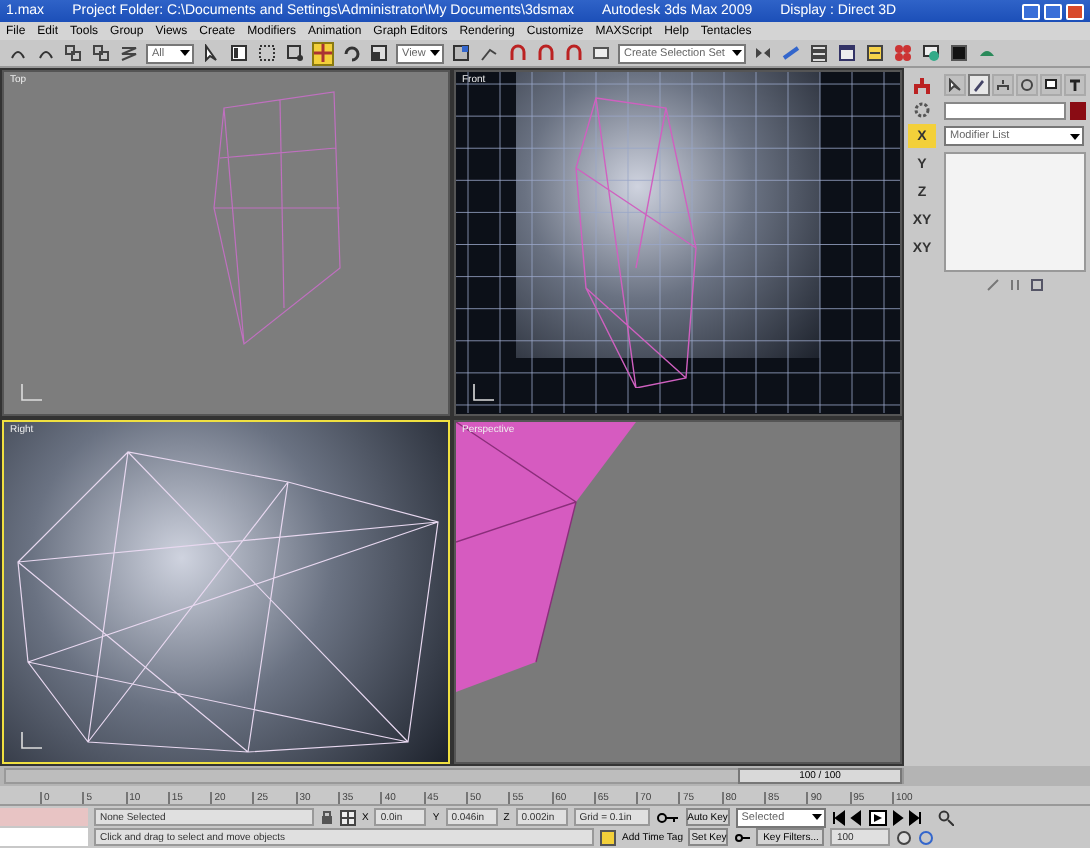 This screenshot has width=1090, height=848. Describe the element at coordinates (348, 817) in the screenshot. I see `transform-mode-icon` at that location.